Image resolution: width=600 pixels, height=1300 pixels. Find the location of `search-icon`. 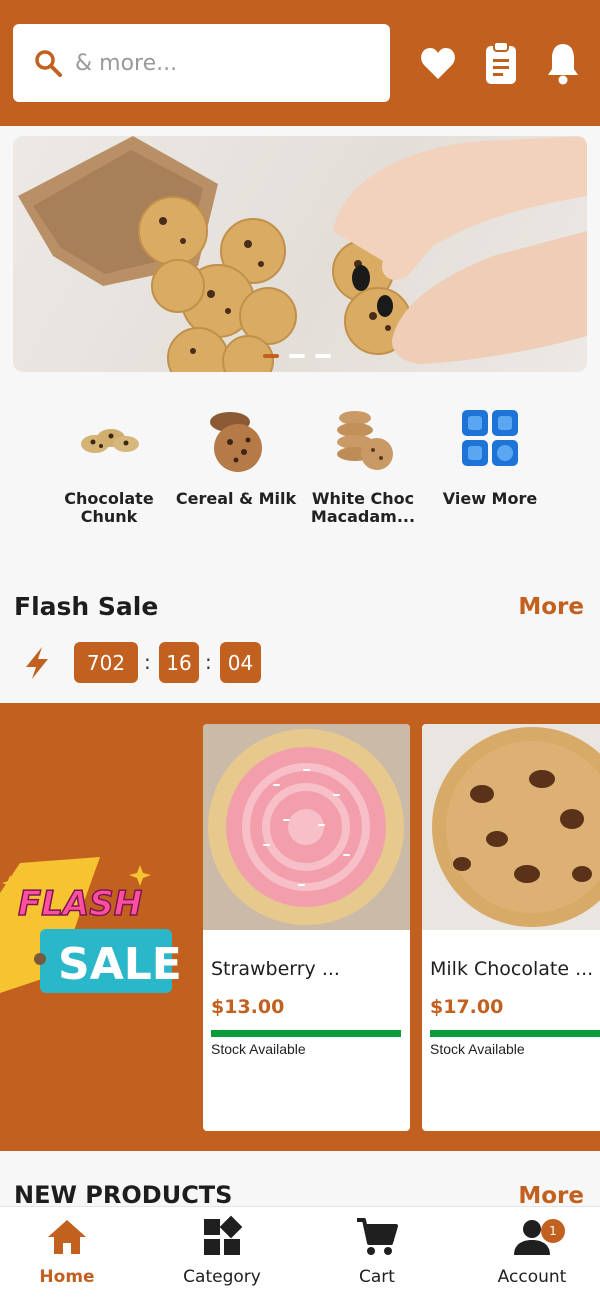

search-icon is located at coordinates (48, 63).